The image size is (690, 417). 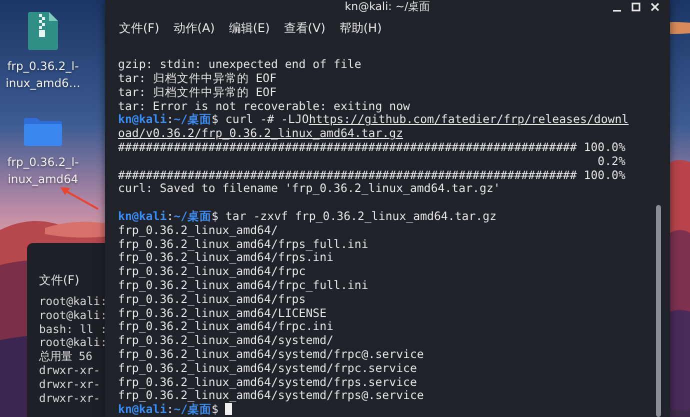 What do you see at coordinates (198, 231) in the screenshot?
I see `terminal-line: frp_0.36.2_linux_amd64/` at bounding box center [198, 231].